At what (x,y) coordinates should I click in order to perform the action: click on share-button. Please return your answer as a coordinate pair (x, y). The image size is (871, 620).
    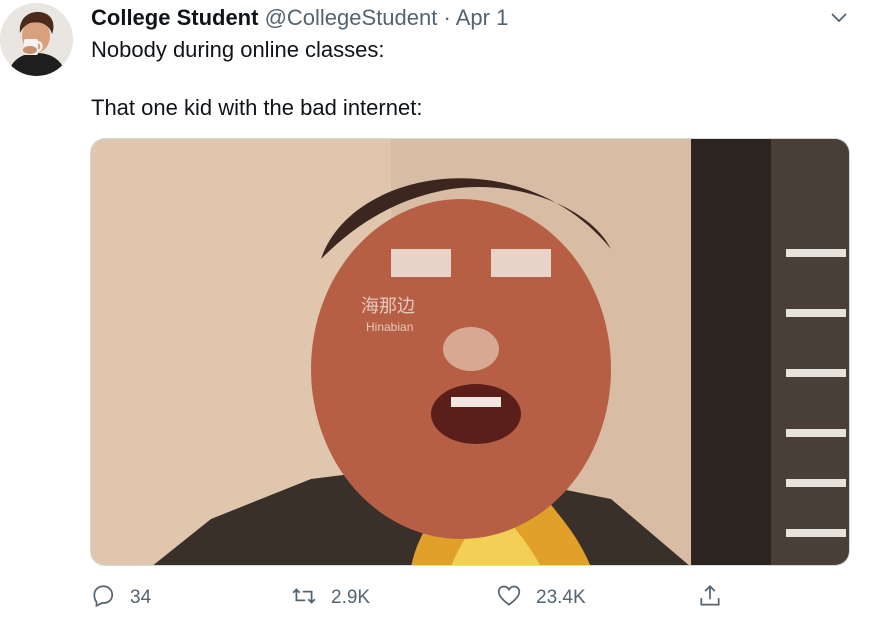
    Looking at the image, I should click on (710, 598).